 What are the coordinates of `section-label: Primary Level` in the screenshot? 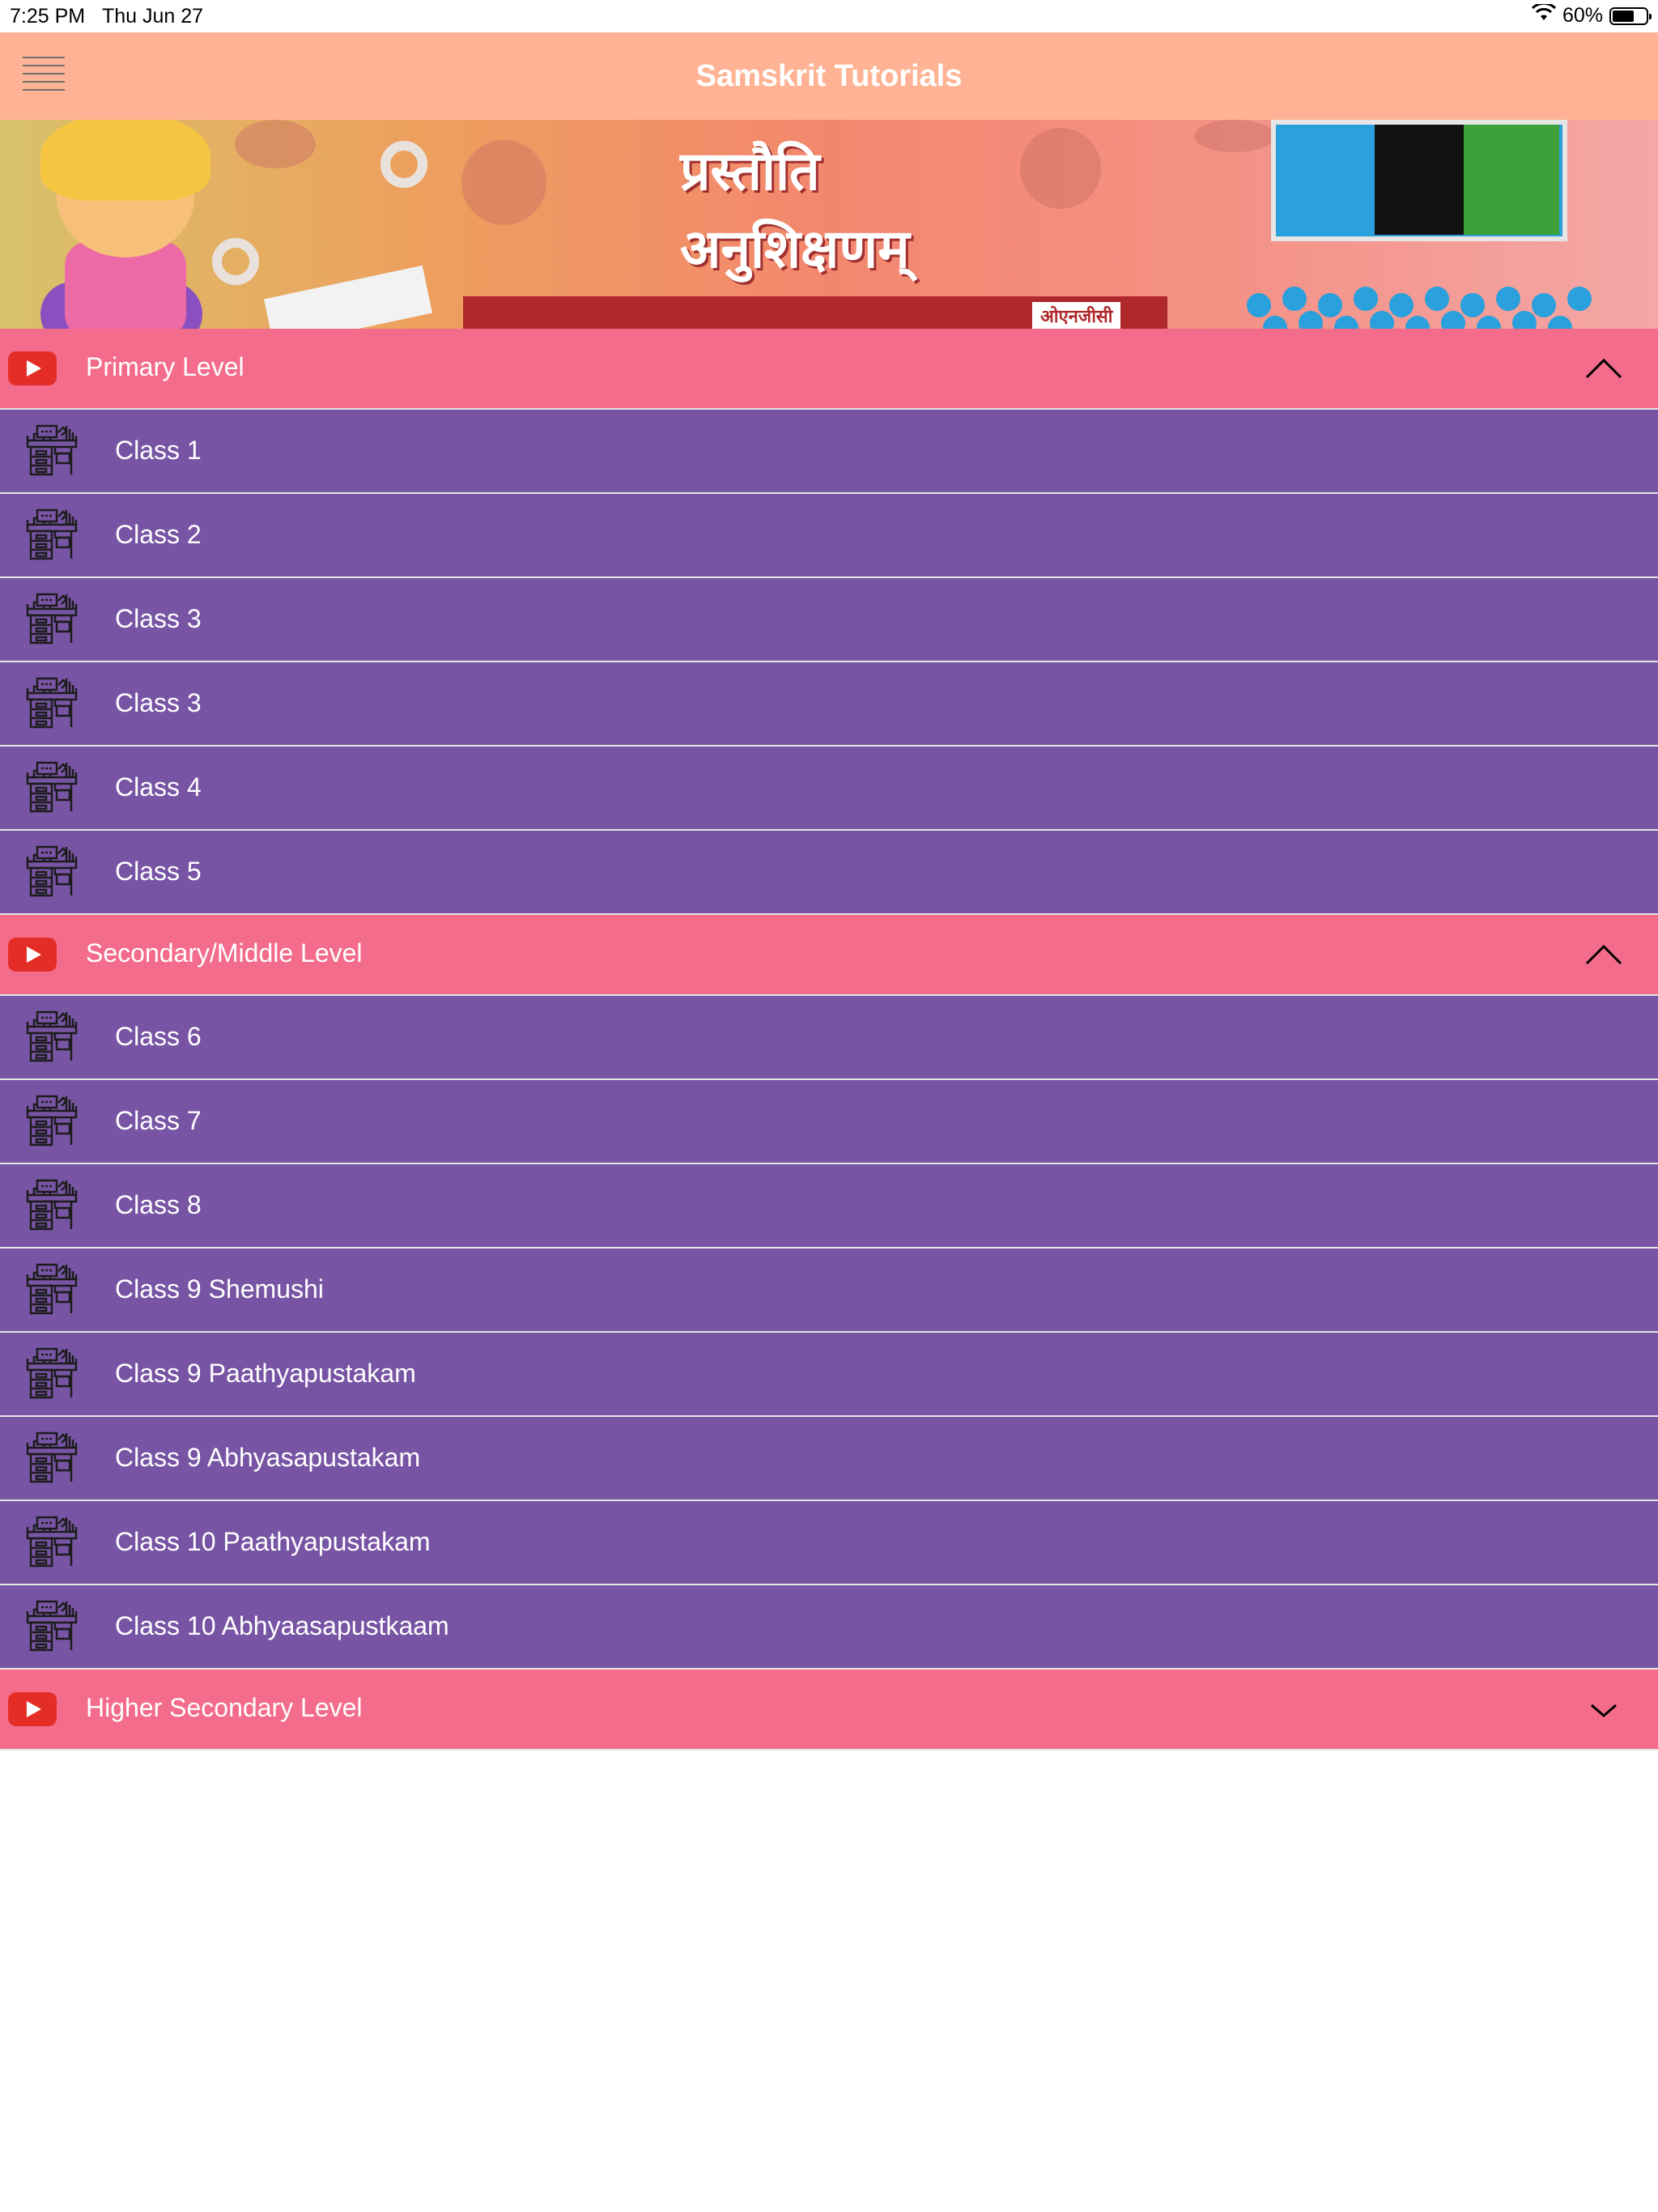 It's located at (165, 366).